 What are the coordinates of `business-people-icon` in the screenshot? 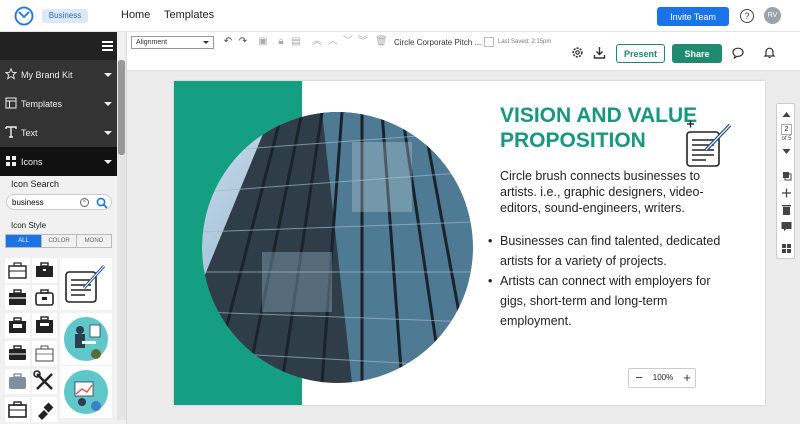 It's located at (86, 339).